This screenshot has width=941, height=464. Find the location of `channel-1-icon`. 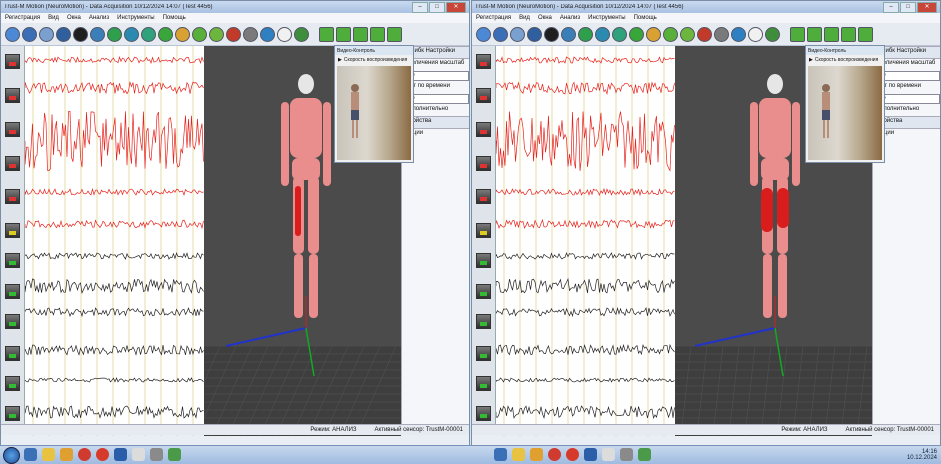

channel-1-icon is located at coordinates (326, 34).